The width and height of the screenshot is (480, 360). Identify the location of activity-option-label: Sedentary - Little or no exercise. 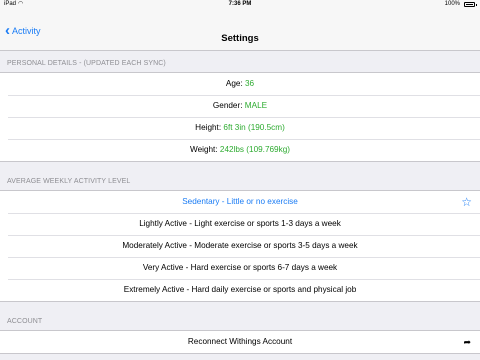
(240, 201).